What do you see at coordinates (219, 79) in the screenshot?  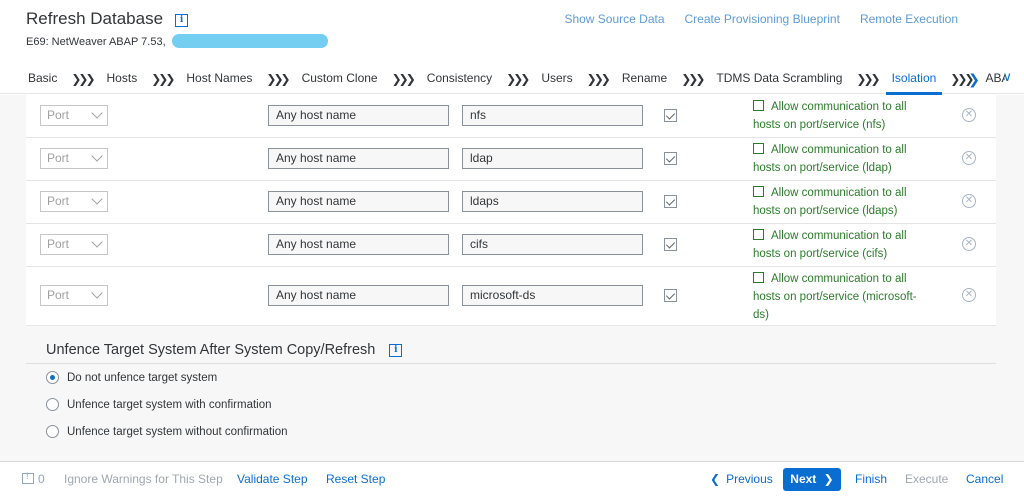 I see `tab-host-names: Host Names` at bounding box center [219, 79].